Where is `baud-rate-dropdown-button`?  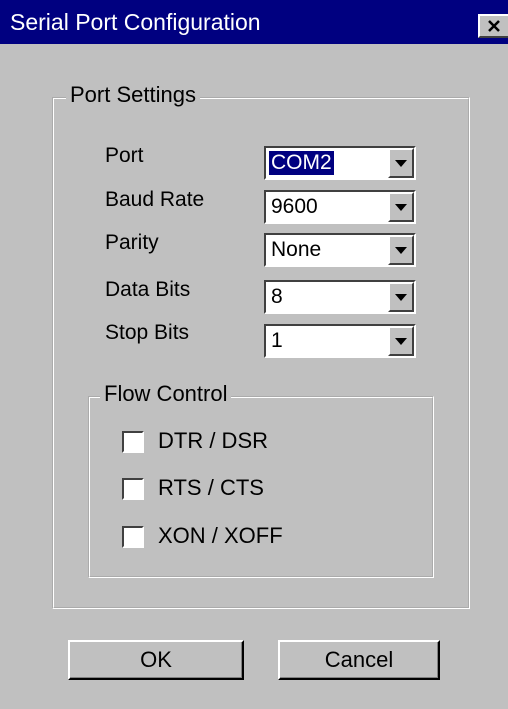 baud-rate-dropdown-button is located at coordinates (401, 207).